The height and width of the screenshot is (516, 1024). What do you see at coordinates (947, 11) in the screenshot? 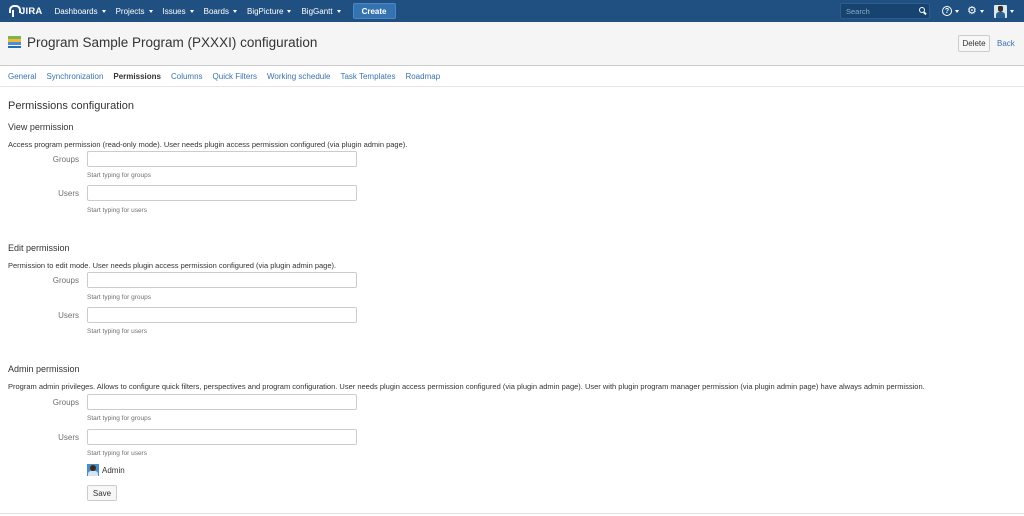
I see `help-icon: ?` at bounding box center [947, 11].